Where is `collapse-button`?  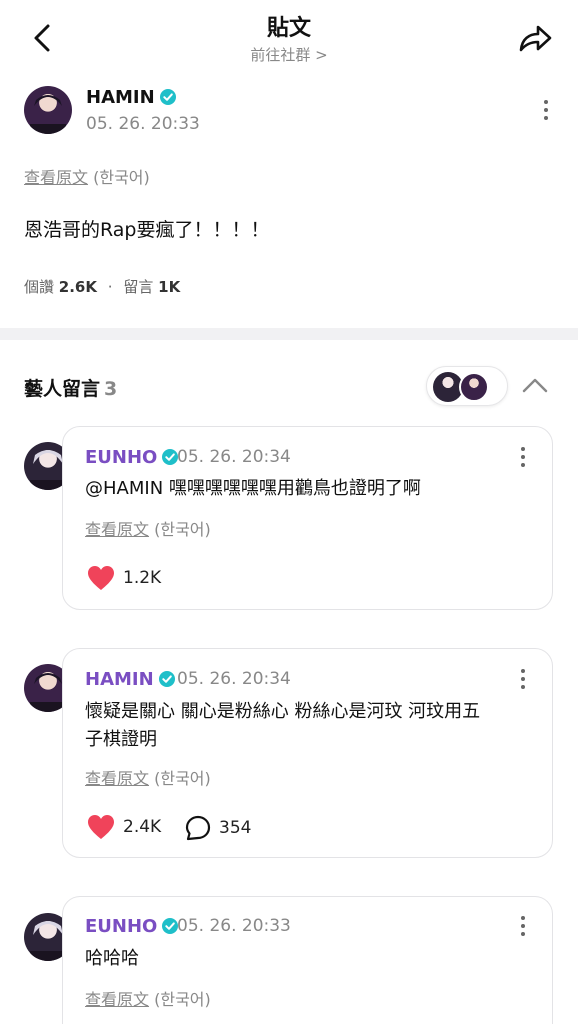 collapse-button is located at coordinates (535, 385).